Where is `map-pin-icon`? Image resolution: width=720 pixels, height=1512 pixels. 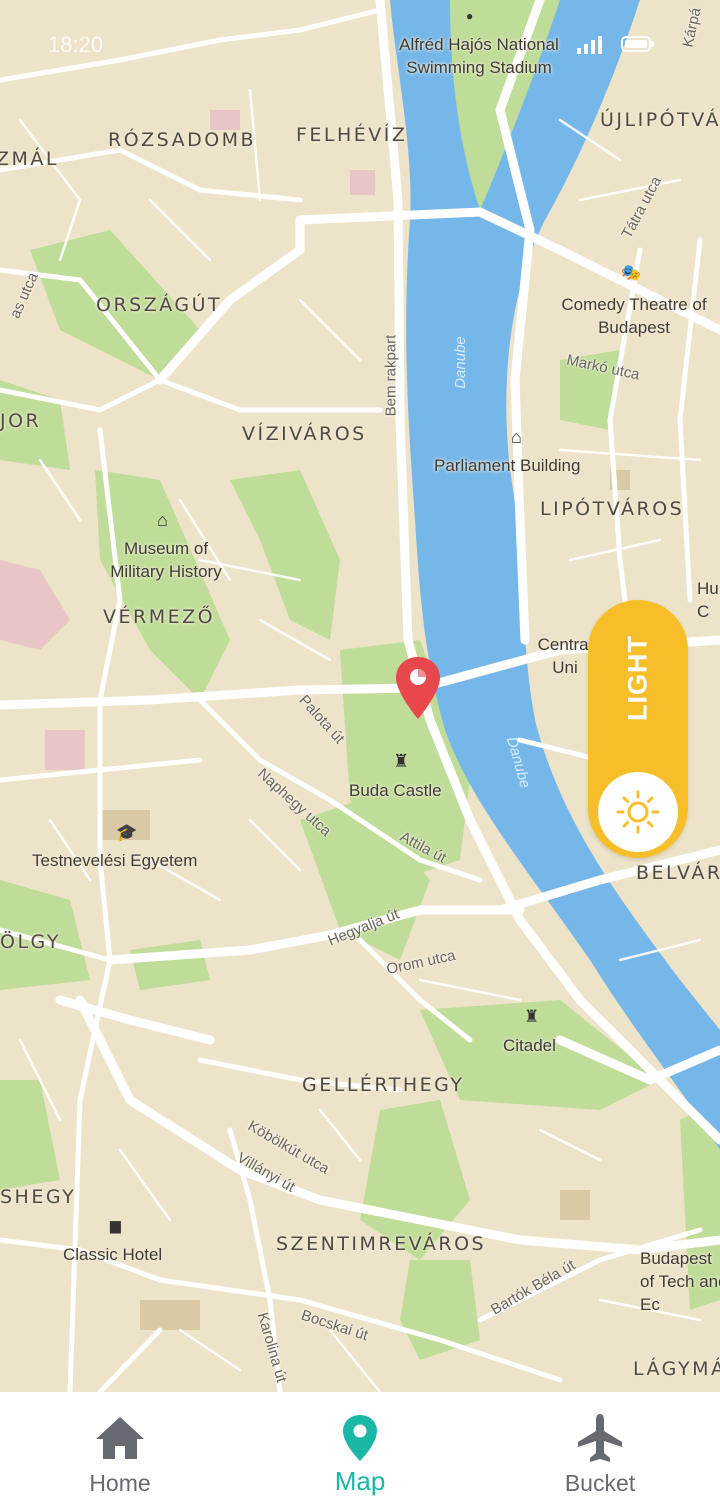 map-pin-icon is located at coordinates (360, 1438).